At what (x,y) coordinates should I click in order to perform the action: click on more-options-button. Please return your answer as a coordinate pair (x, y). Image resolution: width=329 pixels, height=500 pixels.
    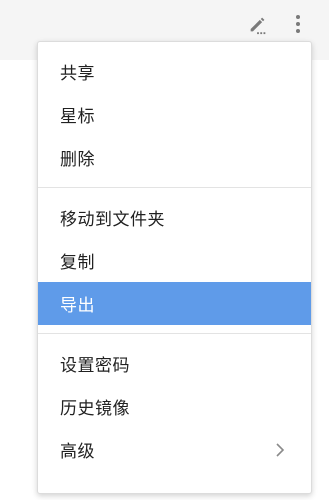
    Looking at the image, I should click on (298, 24).